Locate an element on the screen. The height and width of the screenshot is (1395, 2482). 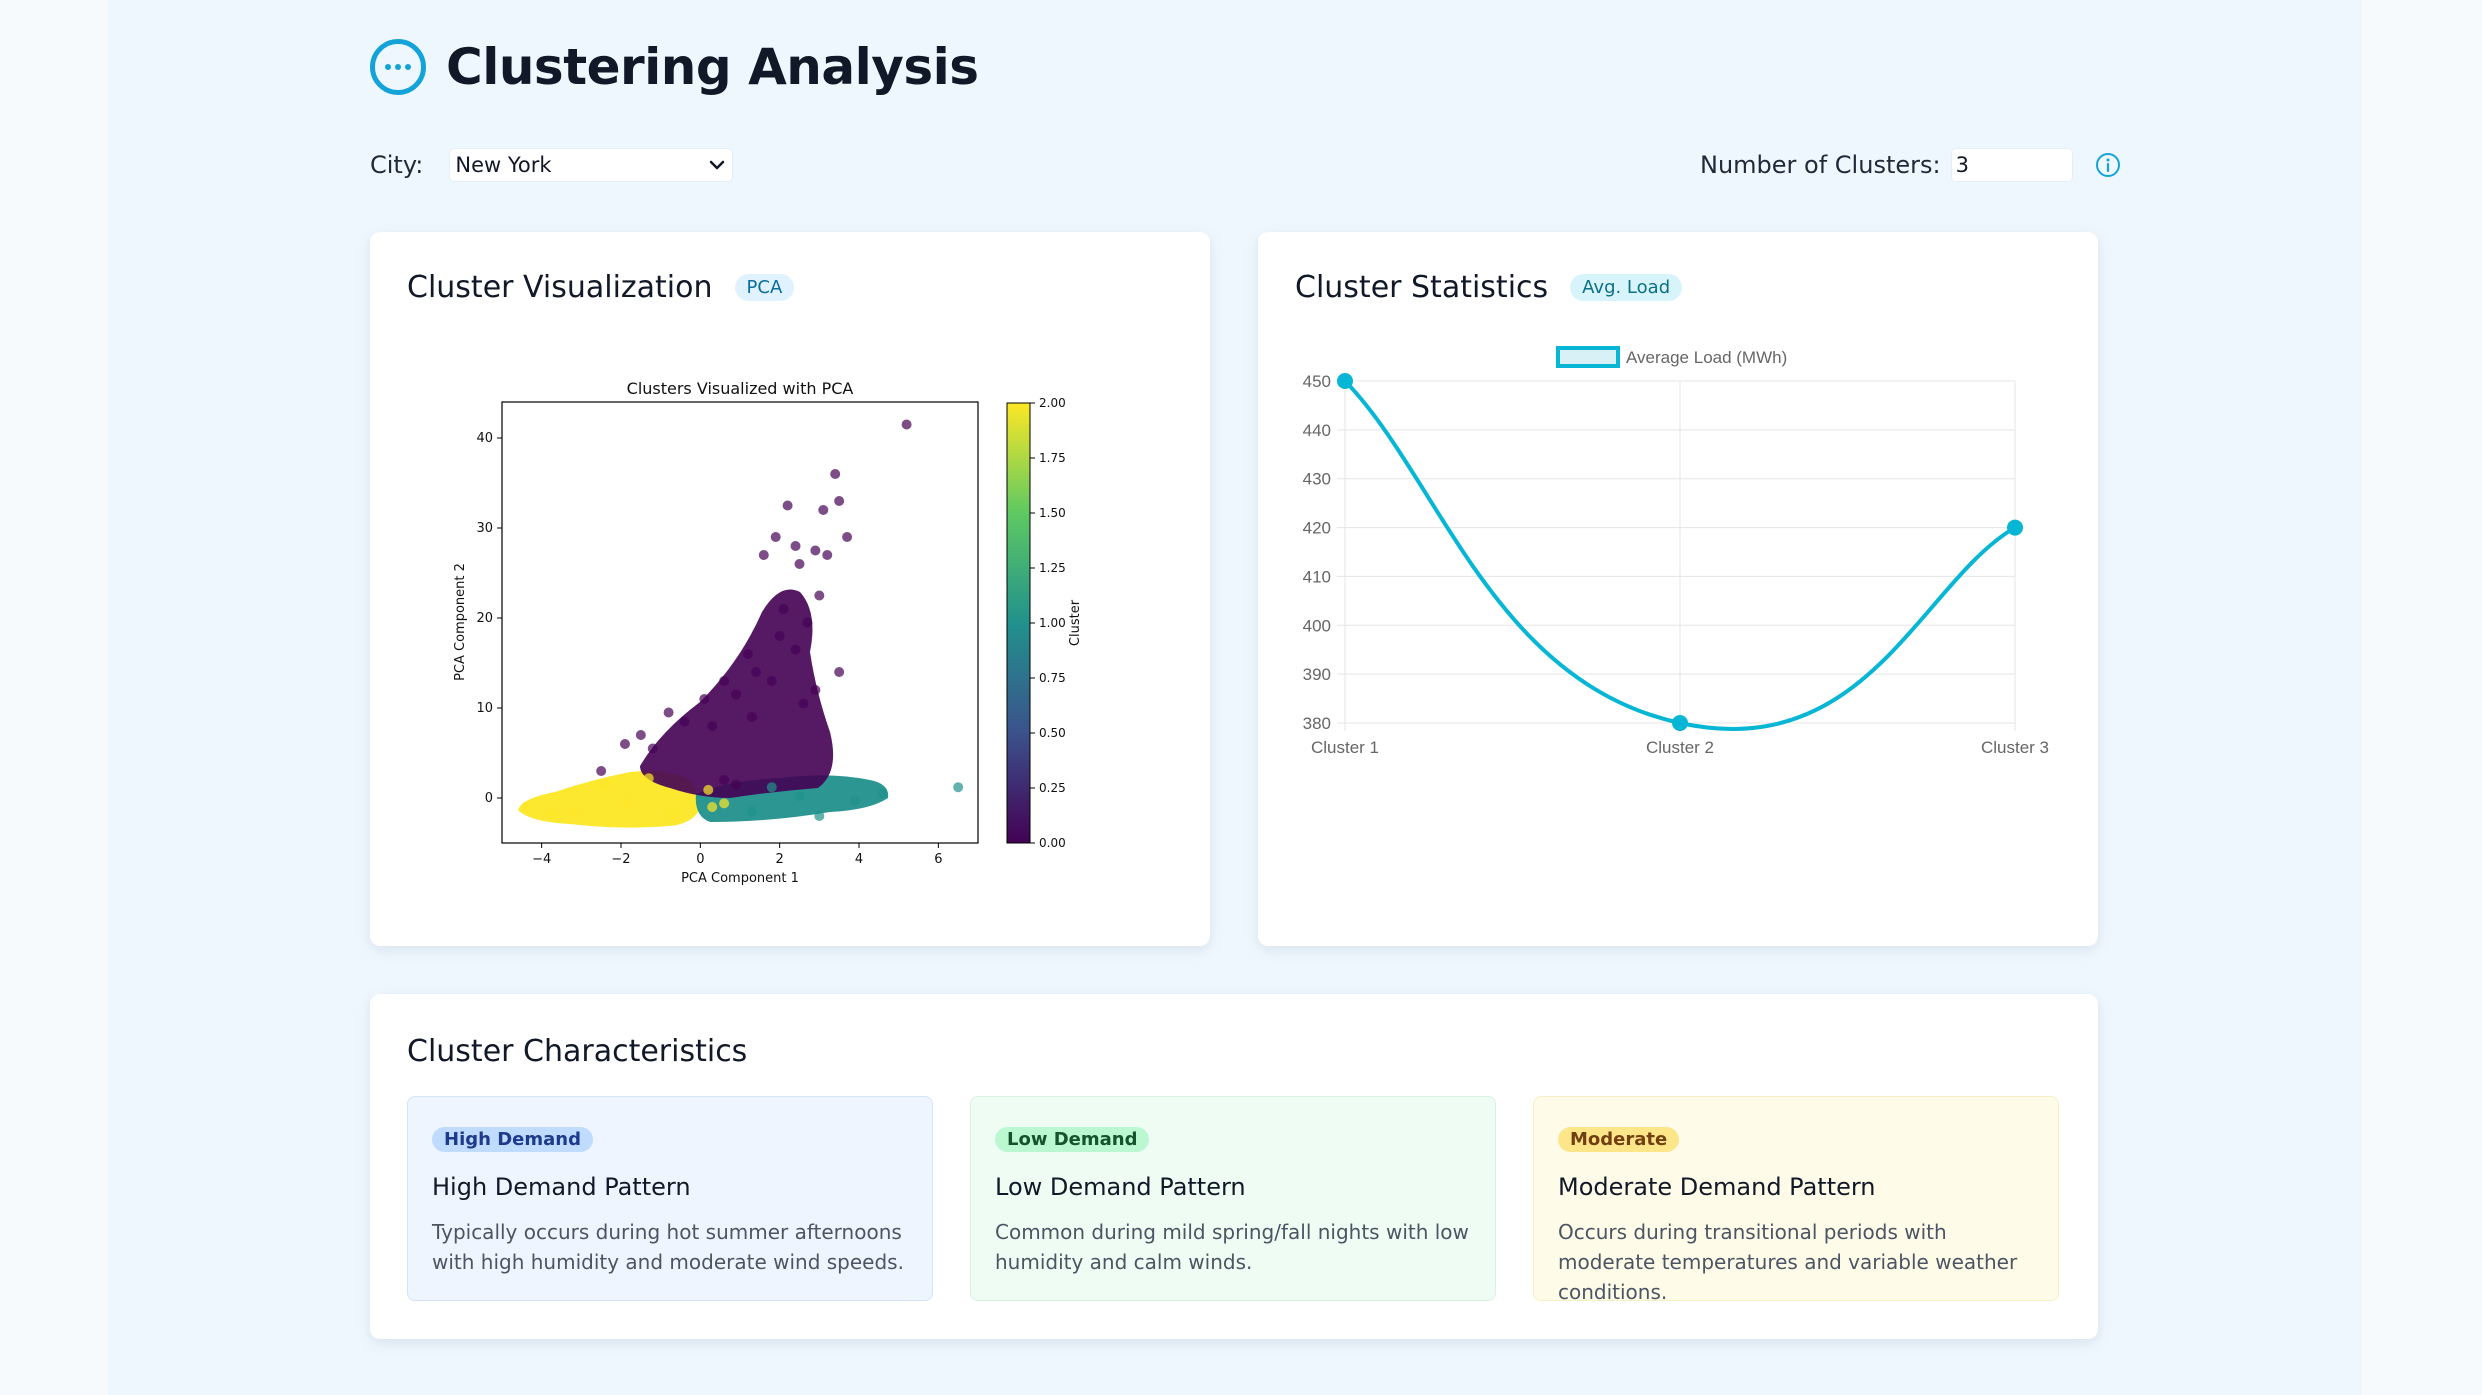
clusters-control: Number of Clusters: 3 is located at coordinates (1910, 165).